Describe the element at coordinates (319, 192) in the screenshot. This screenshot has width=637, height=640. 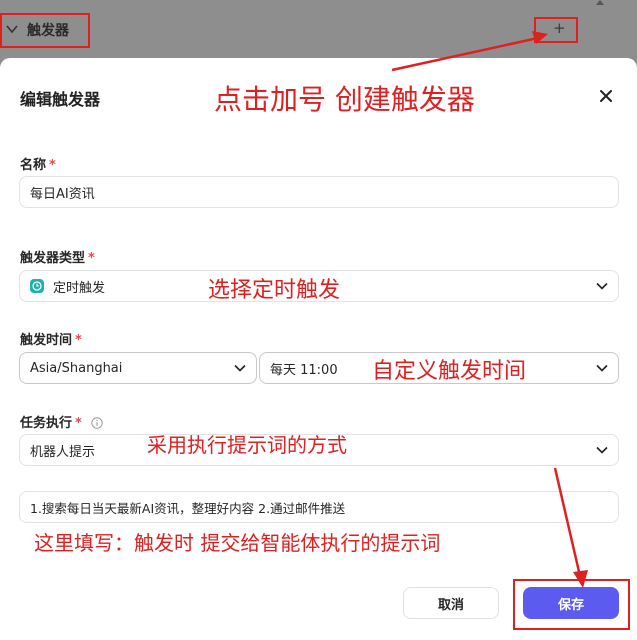
I see `name-input: 每日AI资讯` at that location.